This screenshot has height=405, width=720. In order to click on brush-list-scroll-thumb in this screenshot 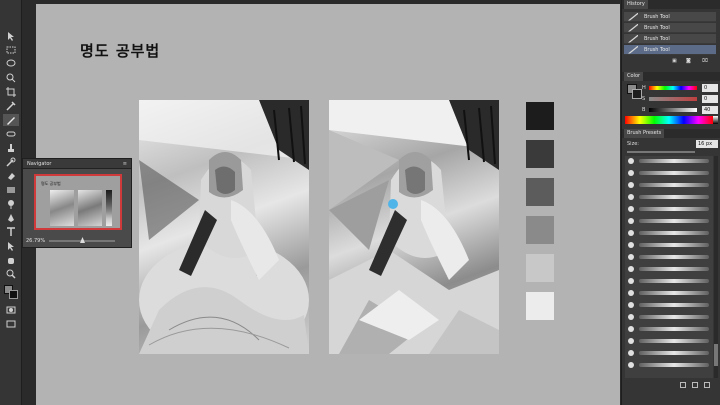, I will do `click(716, 355)`.